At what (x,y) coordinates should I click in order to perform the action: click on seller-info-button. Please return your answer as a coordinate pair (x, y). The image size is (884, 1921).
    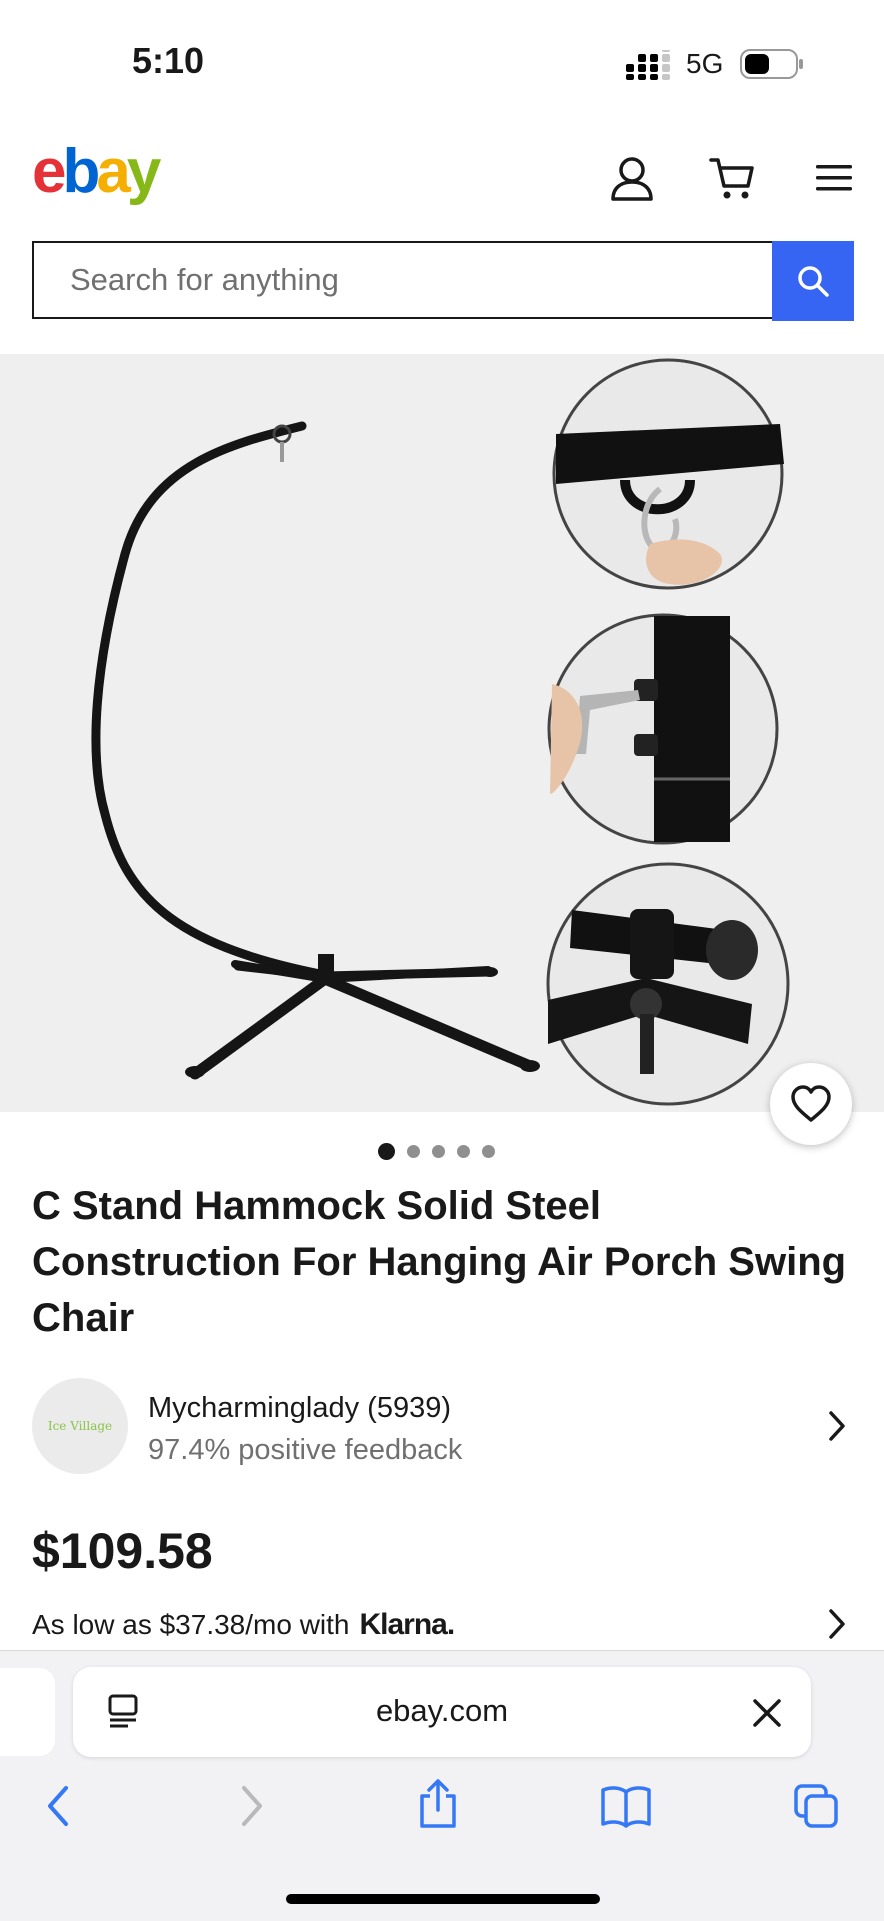
    Looking at the image, I should click on (837, 1426).